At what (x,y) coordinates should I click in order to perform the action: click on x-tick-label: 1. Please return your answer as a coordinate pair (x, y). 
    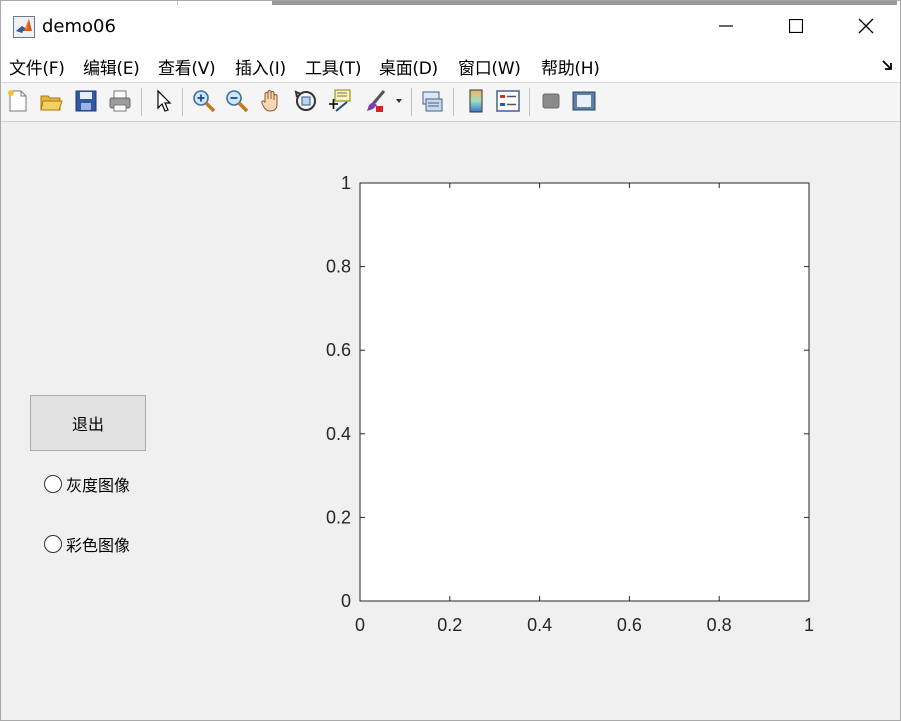
    Looking at the image, I should click on (809, 625).